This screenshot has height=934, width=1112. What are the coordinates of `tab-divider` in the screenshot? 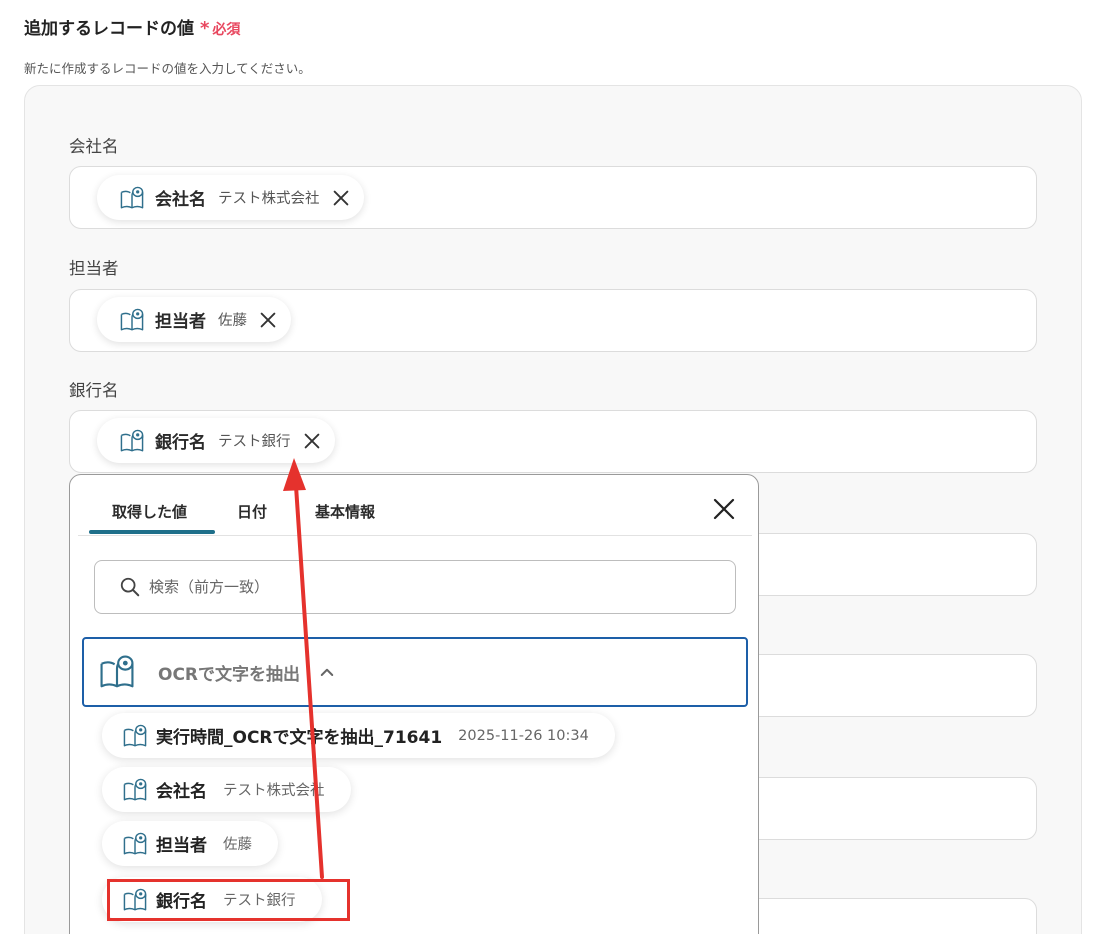 It's located at (415, 535).